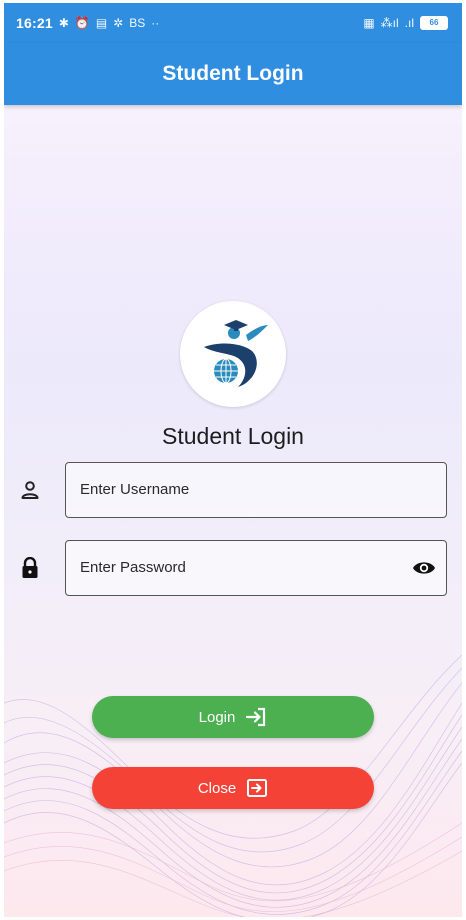  What do you see at coordinates (233, 23) in the screenshot?
I see `status-bar: 16:21 ✱ ⏰ ▤ ✲ BS ·· ▦ ⁂ıl .ıl 66` at bounding box center [233, 23].